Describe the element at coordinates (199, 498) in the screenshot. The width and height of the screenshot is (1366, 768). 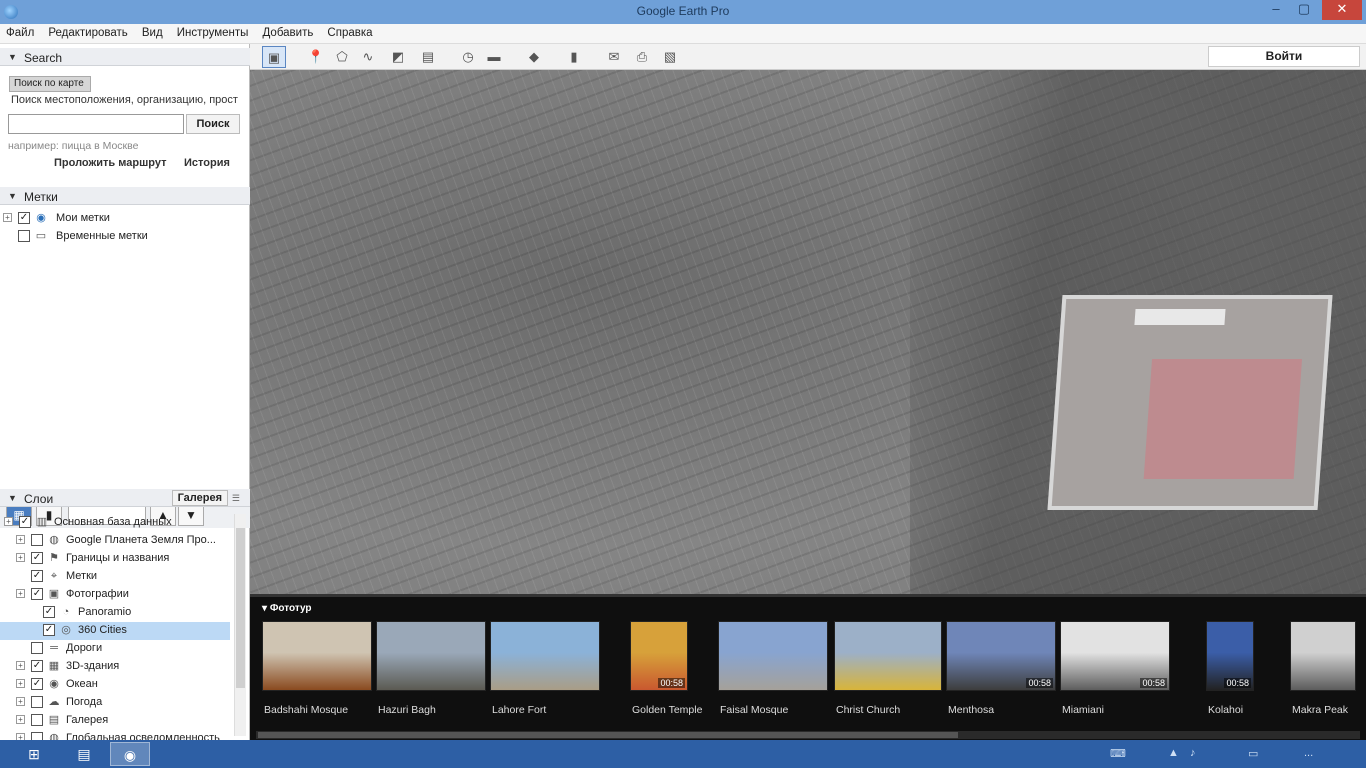
I see `gallery-button: Галерея` at that location.